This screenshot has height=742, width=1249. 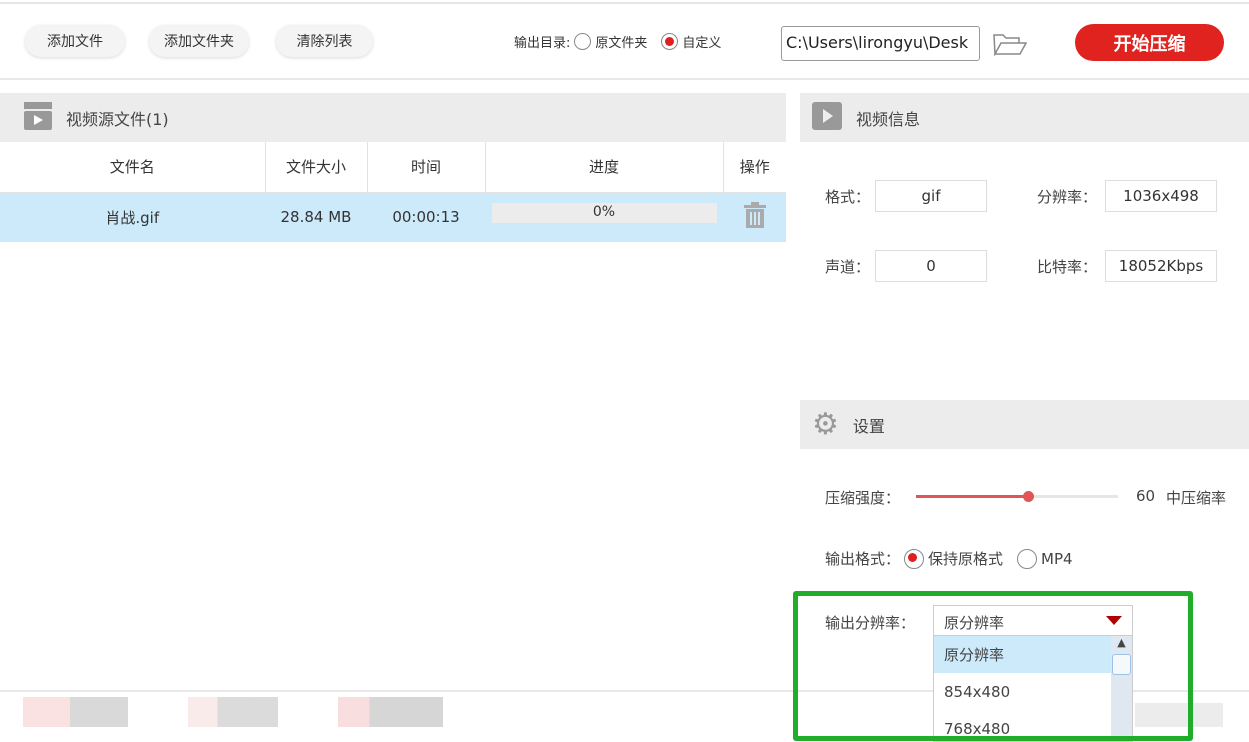 I want to click on resolution-label: 分辨率：, so click(x=1067, y=197).